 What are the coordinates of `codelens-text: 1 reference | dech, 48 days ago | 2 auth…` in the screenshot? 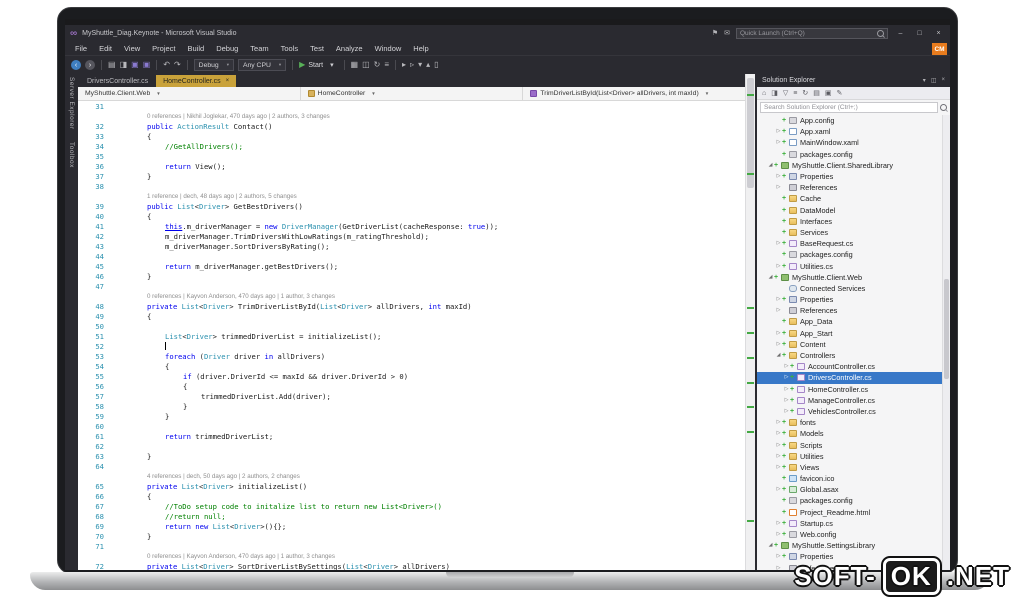 It's located at (204, 196).